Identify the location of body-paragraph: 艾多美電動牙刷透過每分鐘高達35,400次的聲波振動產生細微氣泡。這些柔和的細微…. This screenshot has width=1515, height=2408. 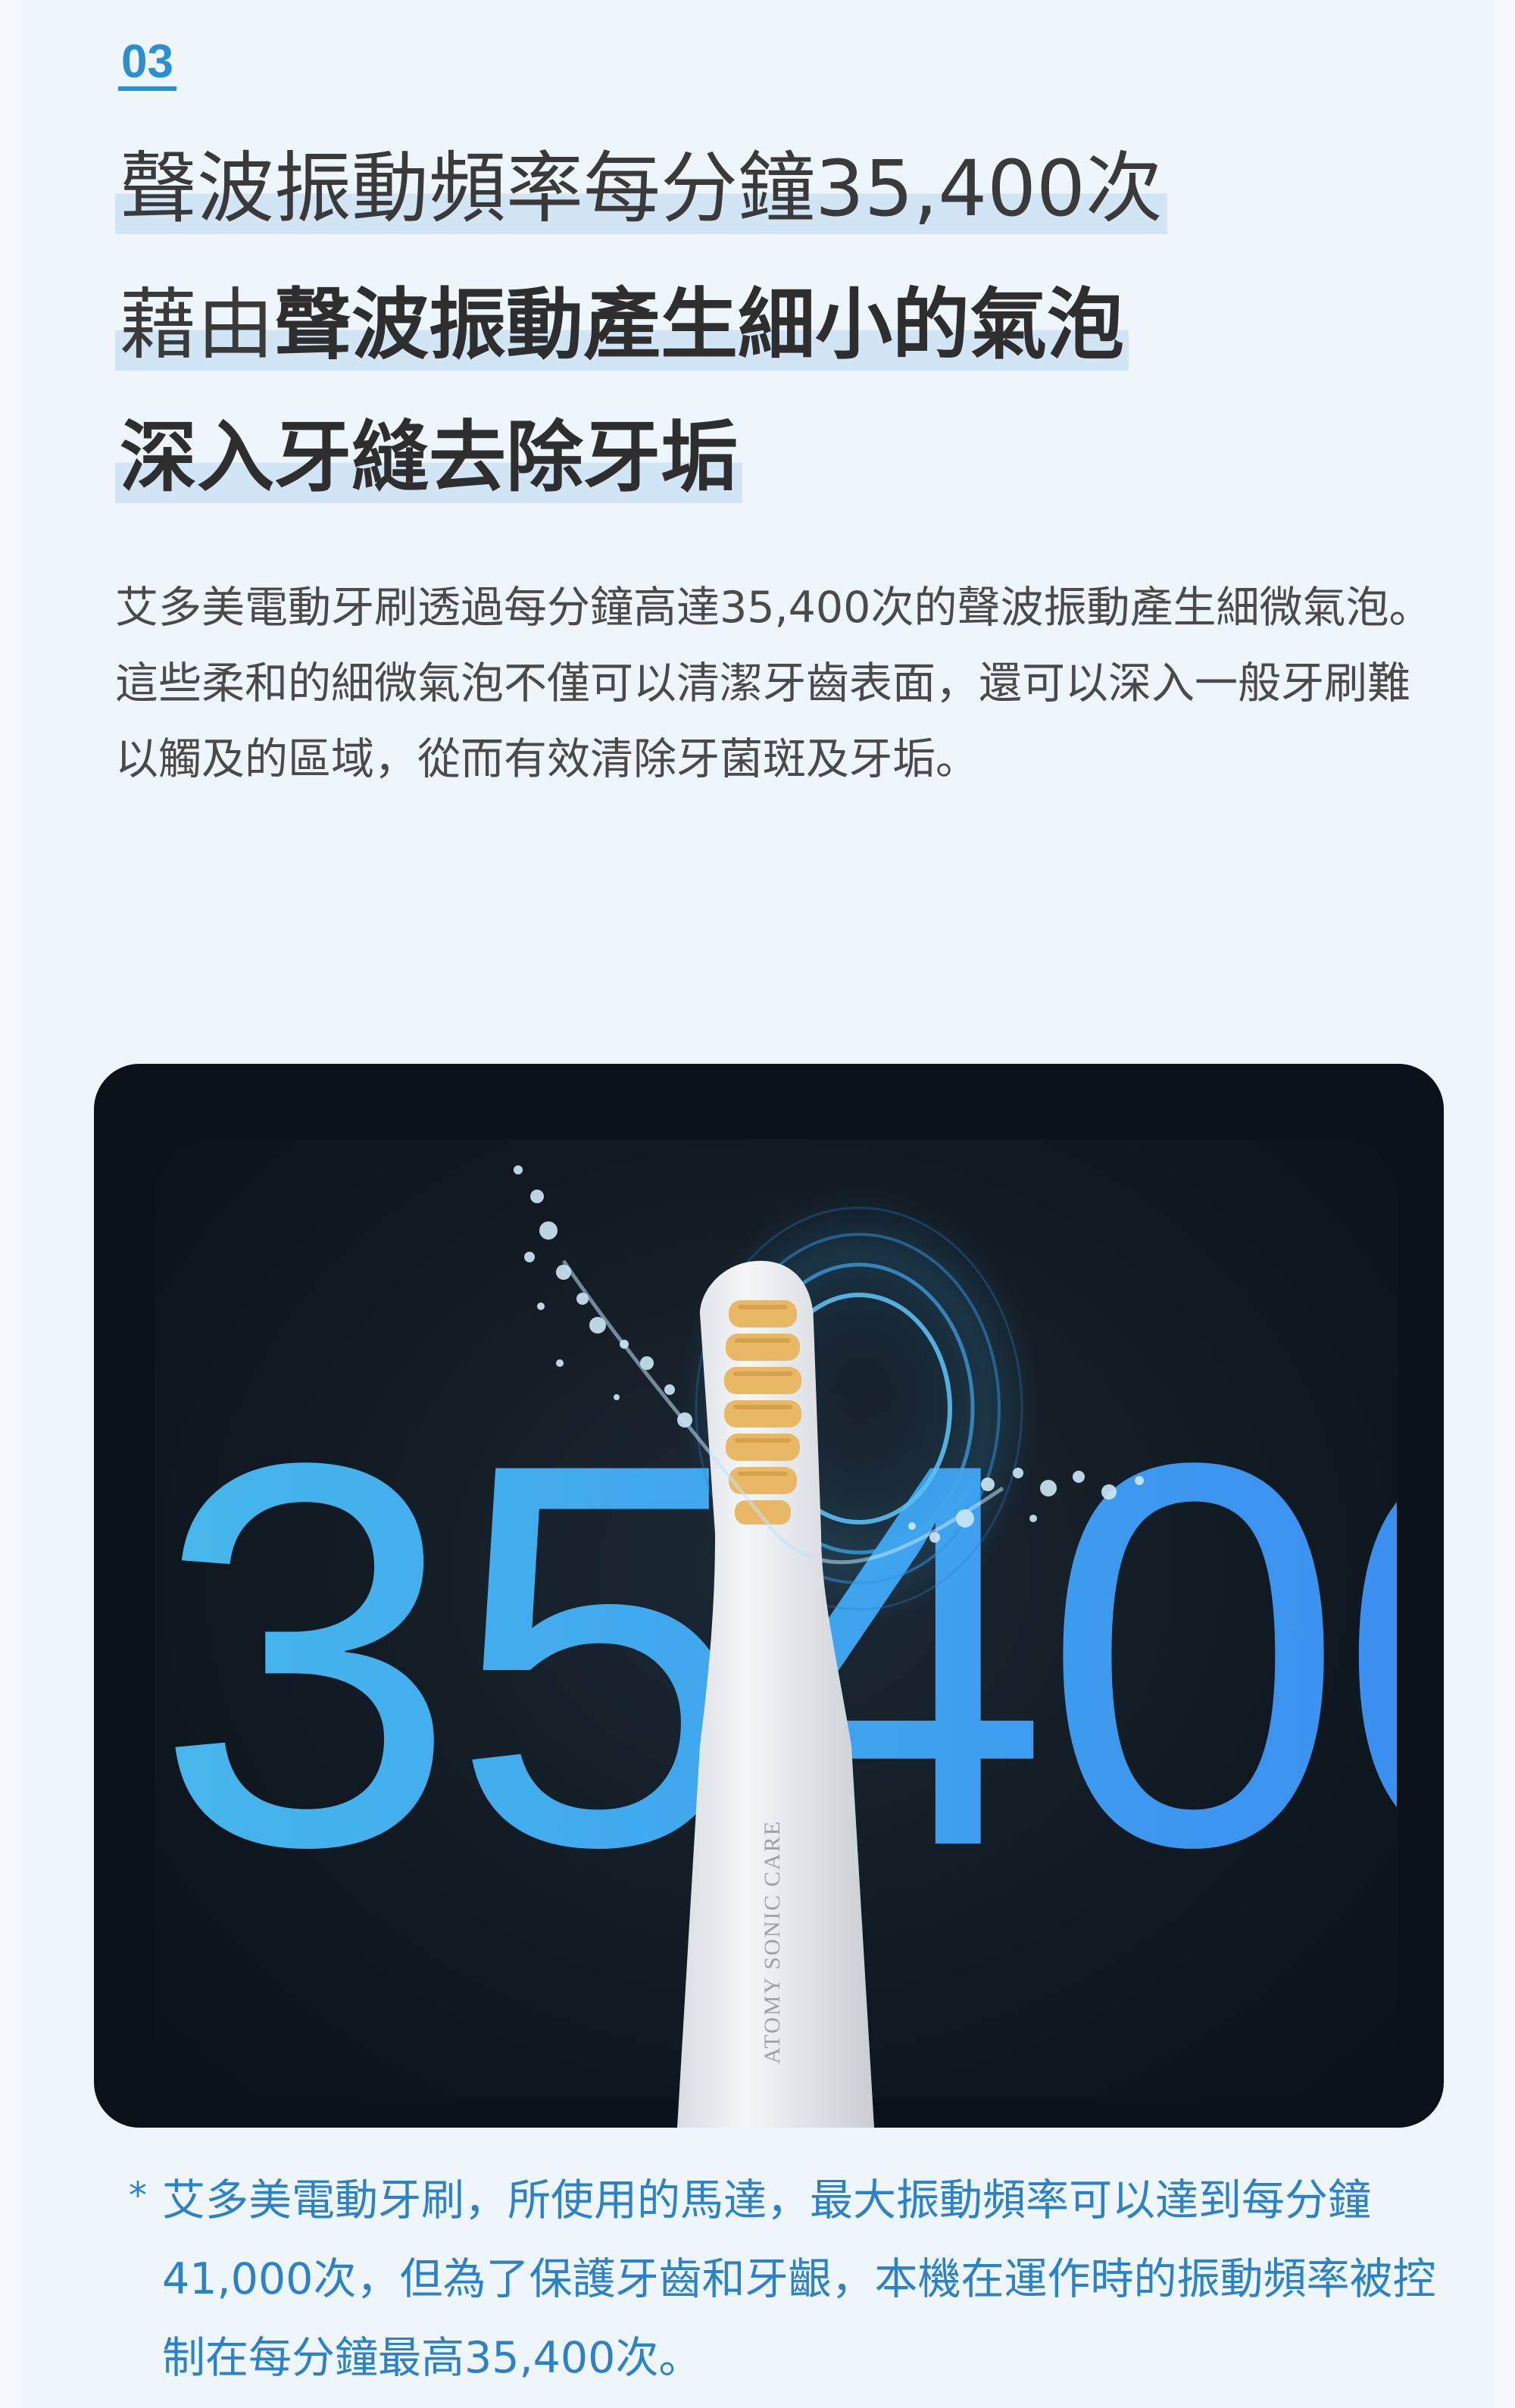
(773, 683).